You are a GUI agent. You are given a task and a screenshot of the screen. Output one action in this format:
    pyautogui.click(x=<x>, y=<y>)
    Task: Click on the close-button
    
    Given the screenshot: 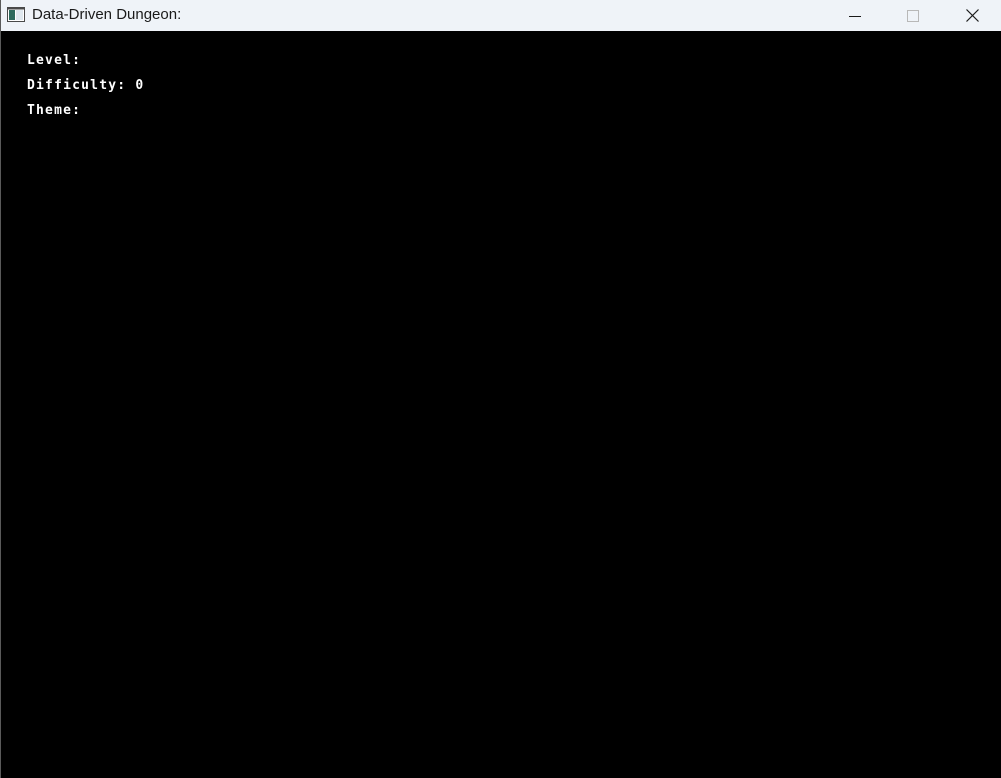 What is the action you would take?
    pyautogui.click(x=972, y=15)
    